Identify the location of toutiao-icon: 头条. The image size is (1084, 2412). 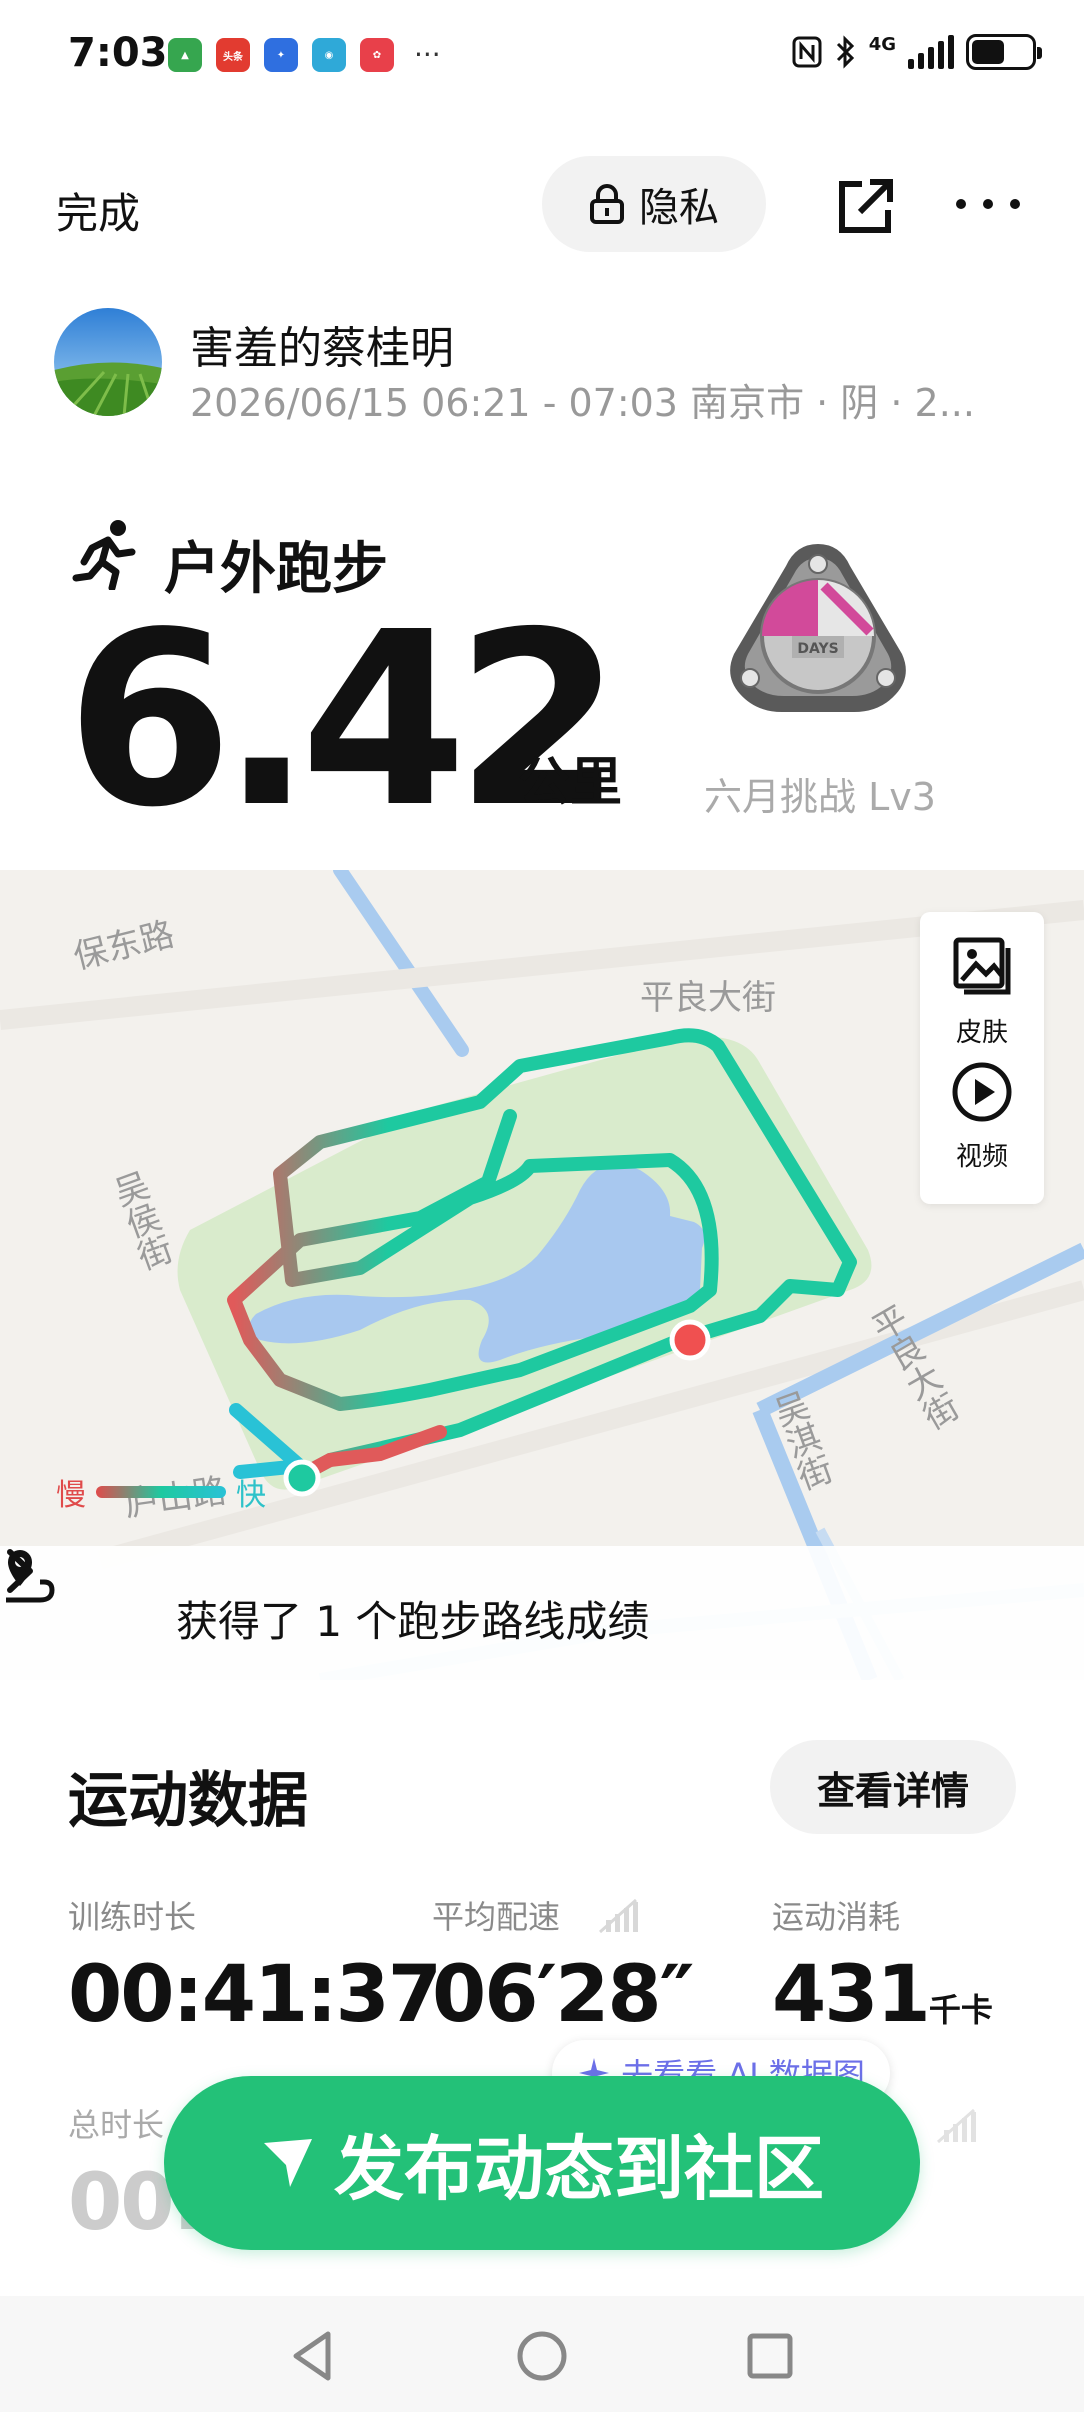
(233, 55).